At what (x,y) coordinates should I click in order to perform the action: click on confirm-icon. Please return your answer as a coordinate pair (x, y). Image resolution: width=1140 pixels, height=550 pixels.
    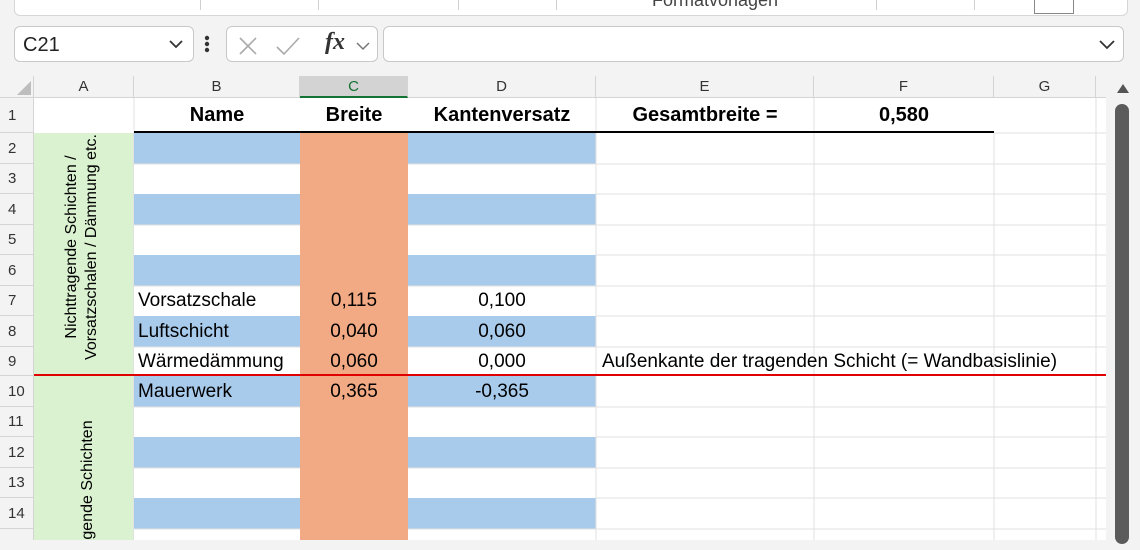
    Looking at the image, I should click on (288, 46).